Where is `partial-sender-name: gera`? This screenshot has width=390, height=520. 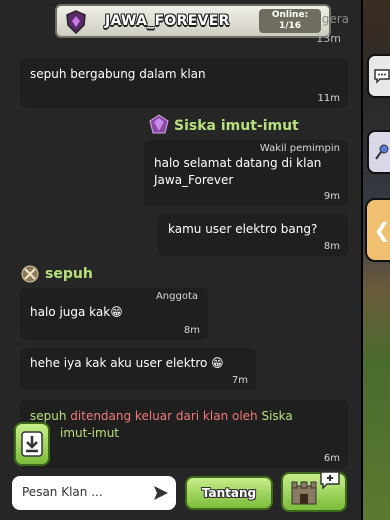 partial-sender-name: gera is located at coordinates (335, 19).